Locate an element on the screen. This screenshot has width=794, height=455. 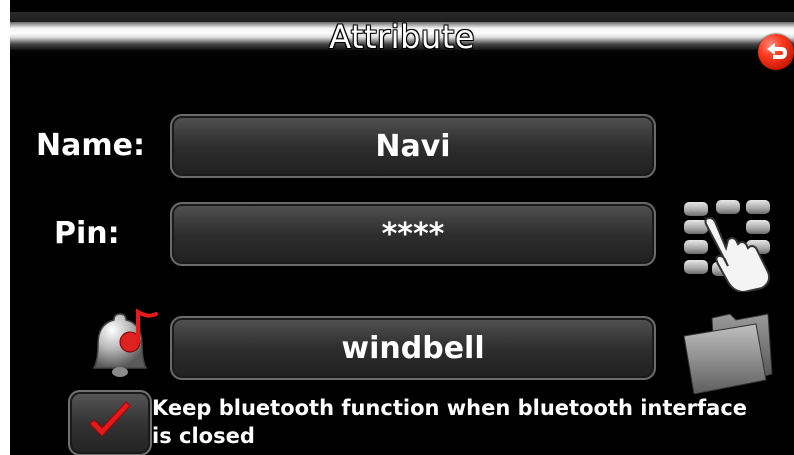
pin-field: **** is located at coordinates (413, 234).